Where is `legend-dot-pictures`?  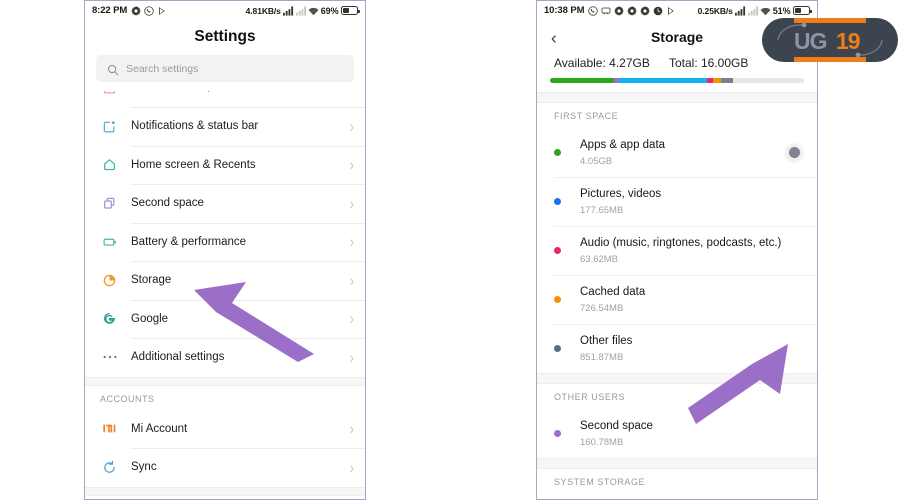 legend-dot-pictures is located at coordinates (557, 201).